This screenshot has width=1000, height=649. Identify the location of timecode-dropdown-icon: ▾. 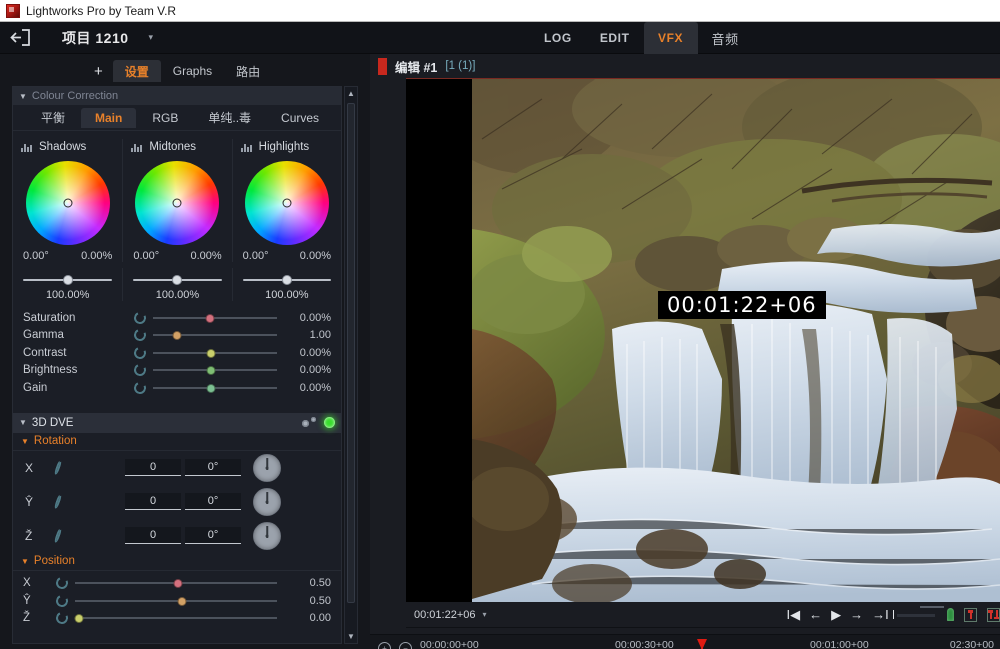
(484, 614).